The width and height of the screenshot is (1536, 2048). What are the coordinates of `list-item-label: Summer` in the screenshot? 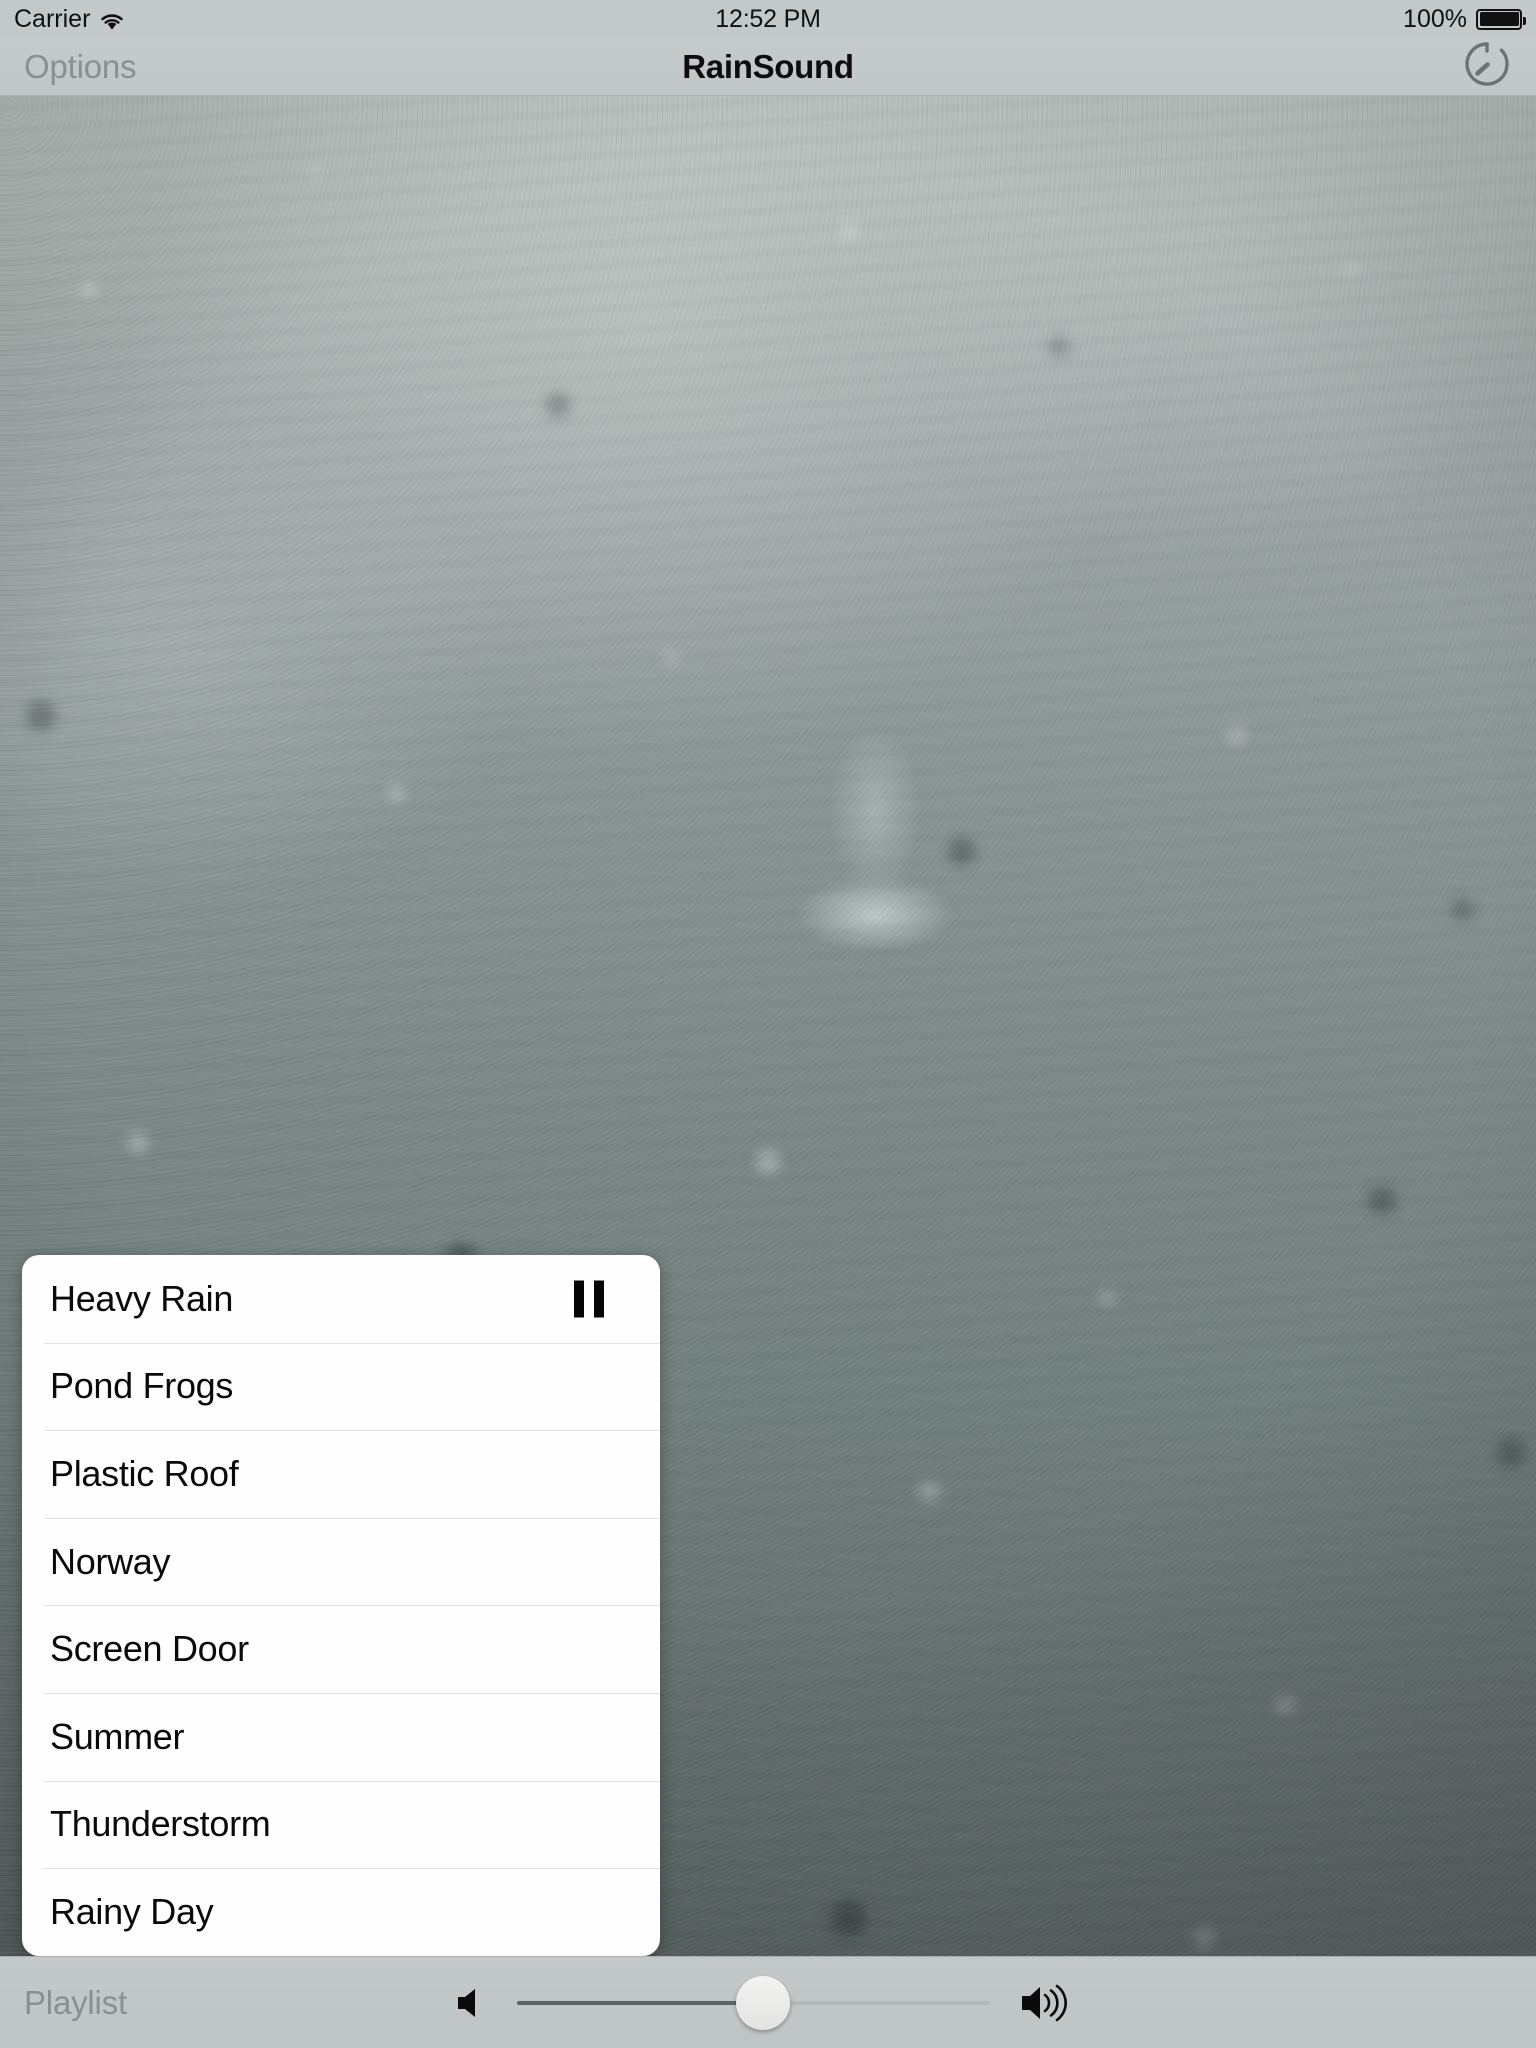 It's located at (117, 1736).